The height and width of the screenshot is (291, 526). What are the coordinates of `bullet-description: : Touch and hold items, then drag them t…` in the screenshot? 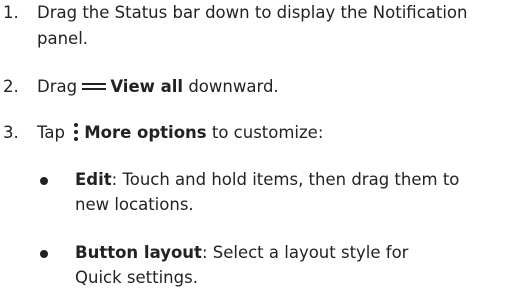 It's located at (285, 179).